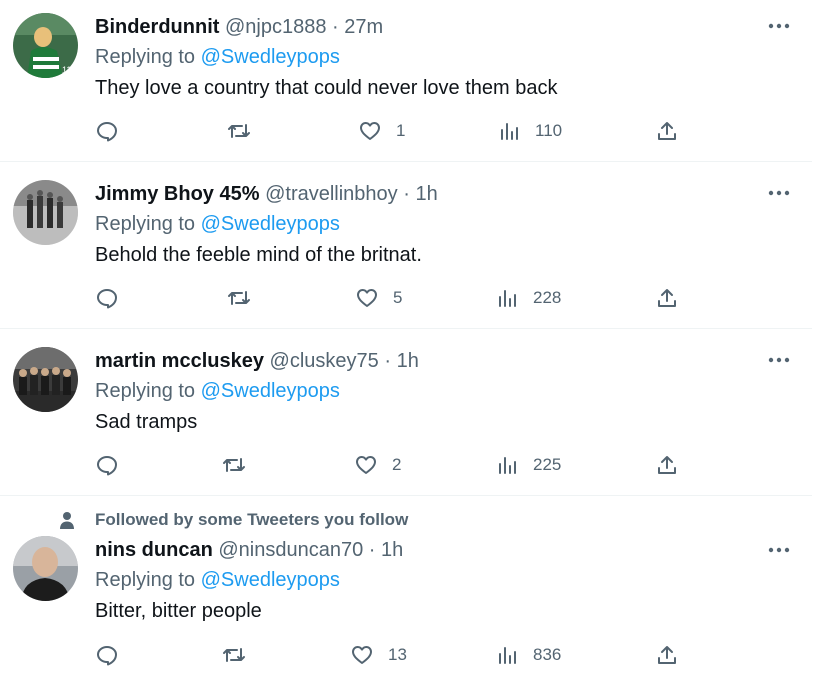 The width and height of the screenshot is (817, 684). I want to click on display-name: nins duncan, so click(154, 550).